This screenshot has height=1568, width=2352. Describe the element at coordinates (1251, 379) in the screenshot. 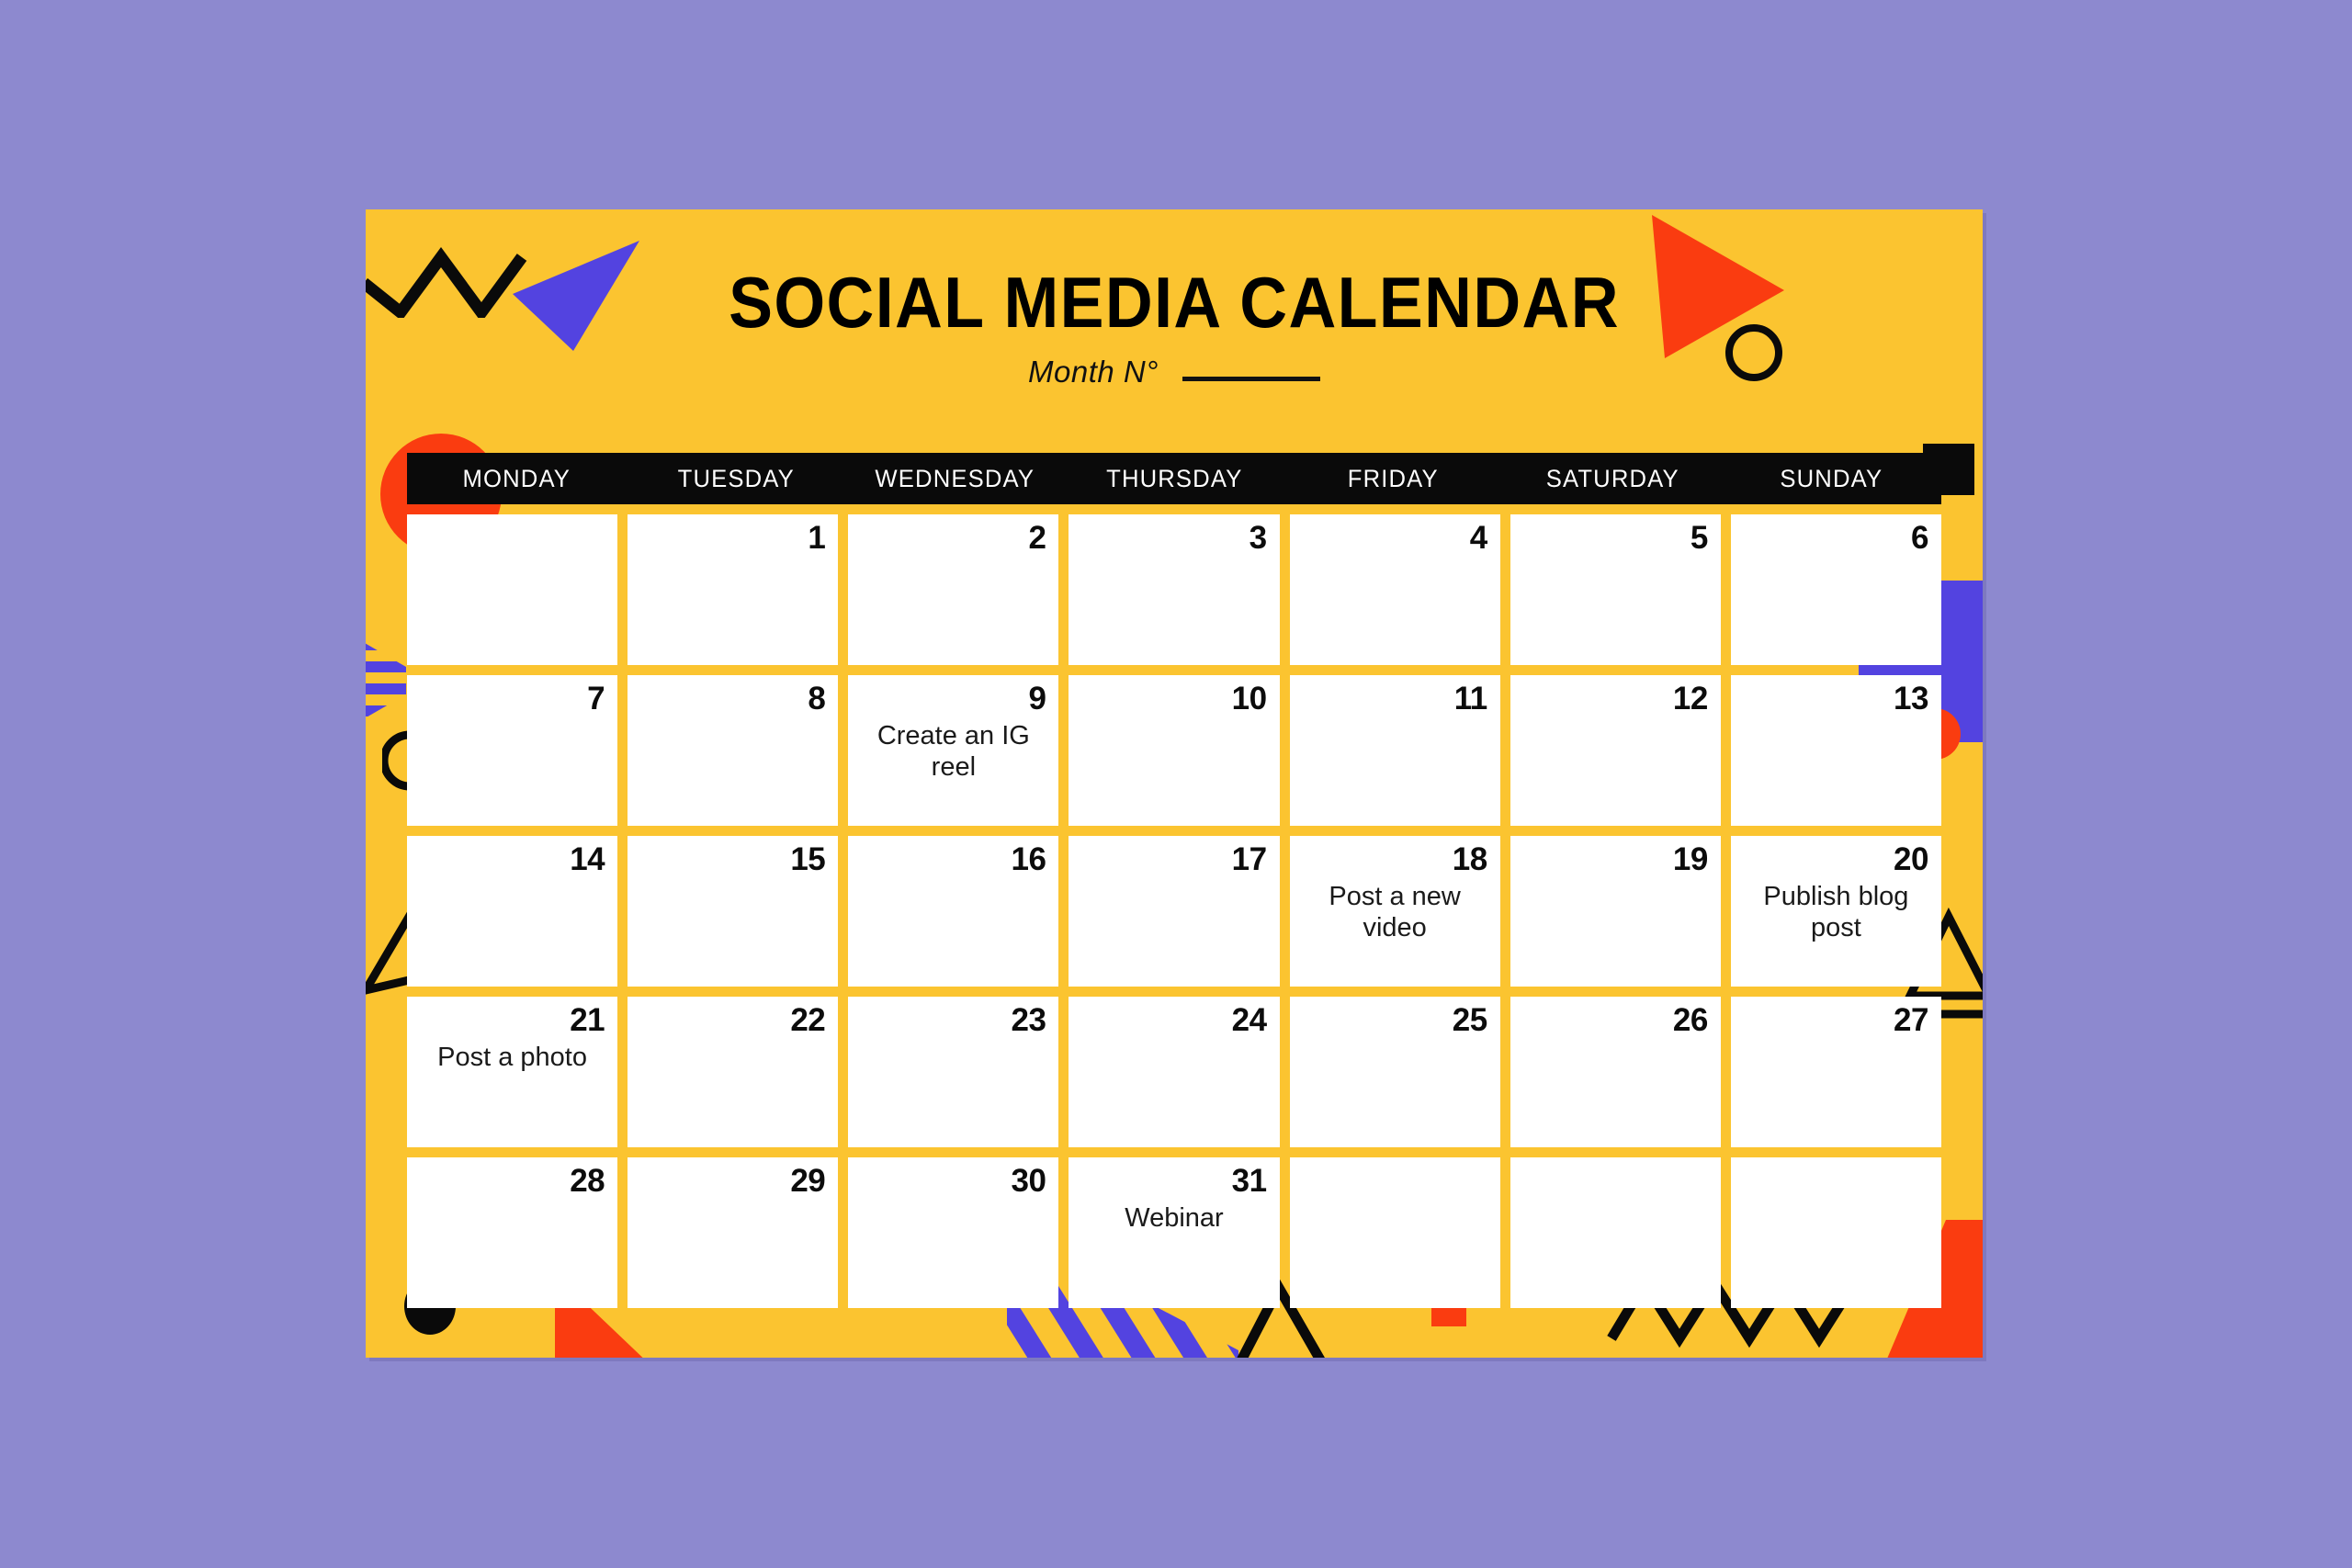

I see `month-input-blank` at that location.